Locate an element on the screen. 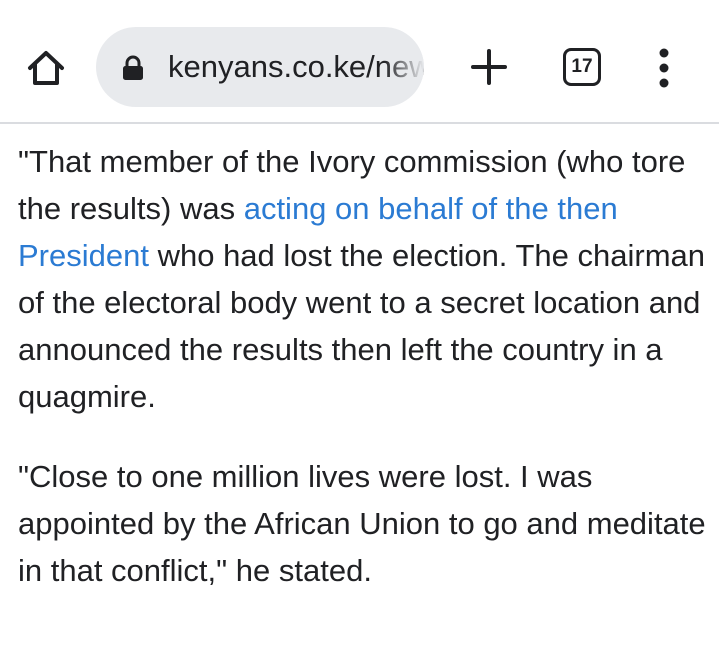 The image size is (719, 664). lock-icon is located at coordinates (133, 68).